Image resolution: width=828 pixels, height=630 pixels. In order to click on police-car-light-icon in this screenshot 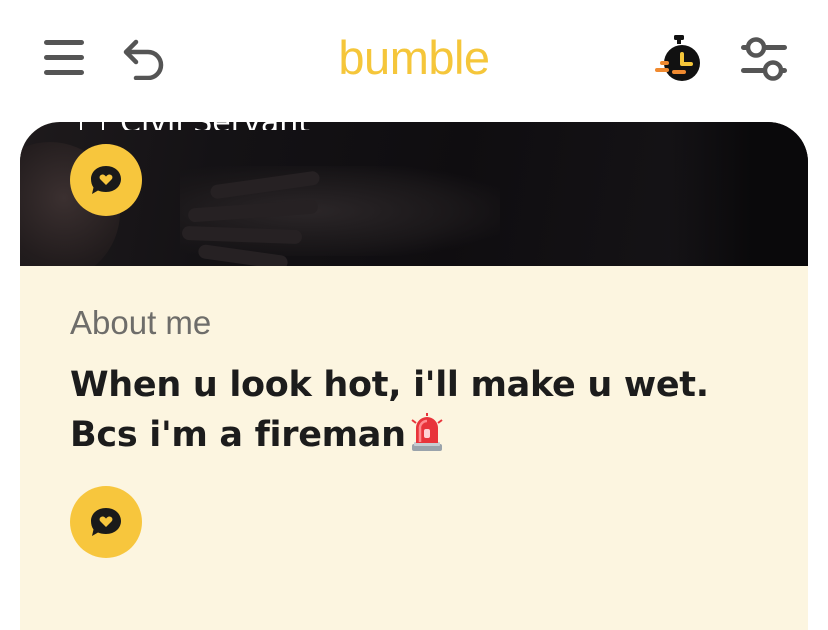, I will do `click(427, 432)`.